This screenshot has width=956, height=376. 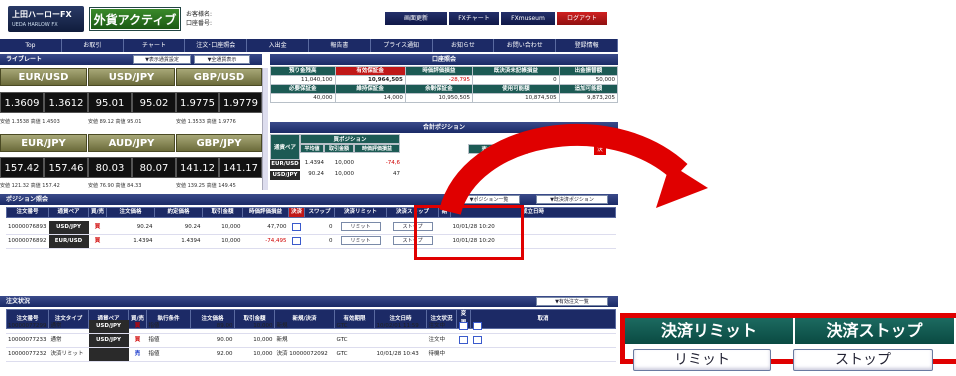 I want to click on order-price: 1.4394, so click(x=130, y=241).